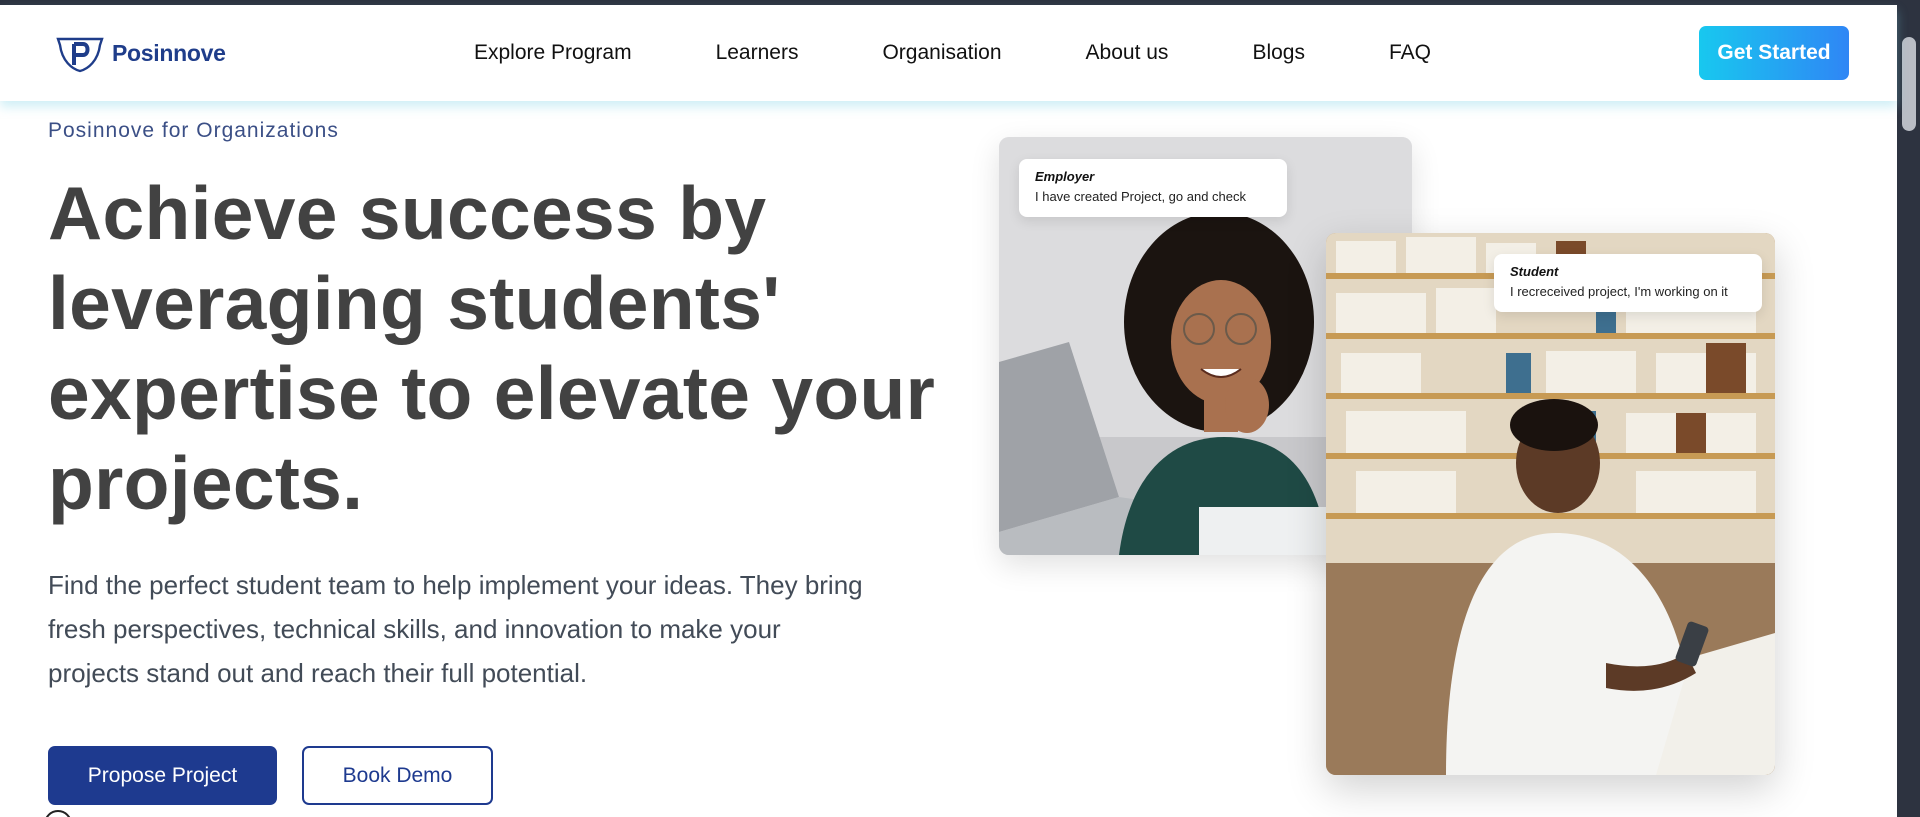  Describe the element at coordinates (1774, 53) in the screenshot. I see `get-started-button: Get Started` at that location.